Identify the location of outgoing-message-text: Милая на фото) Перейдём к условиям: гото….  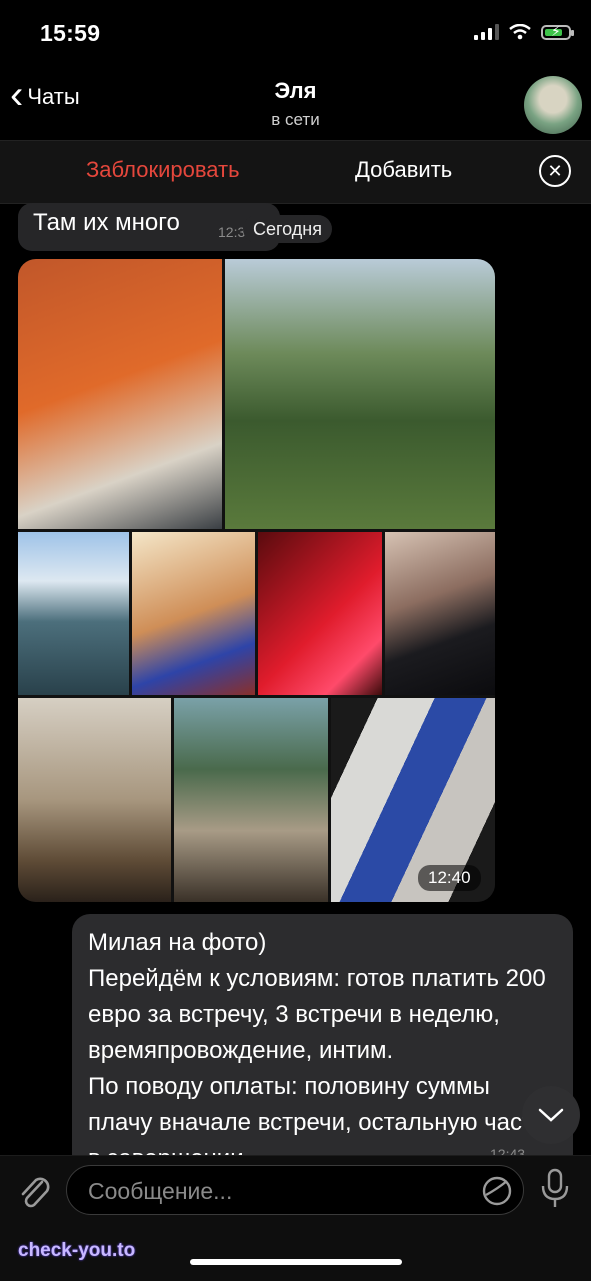
(317, 1050).